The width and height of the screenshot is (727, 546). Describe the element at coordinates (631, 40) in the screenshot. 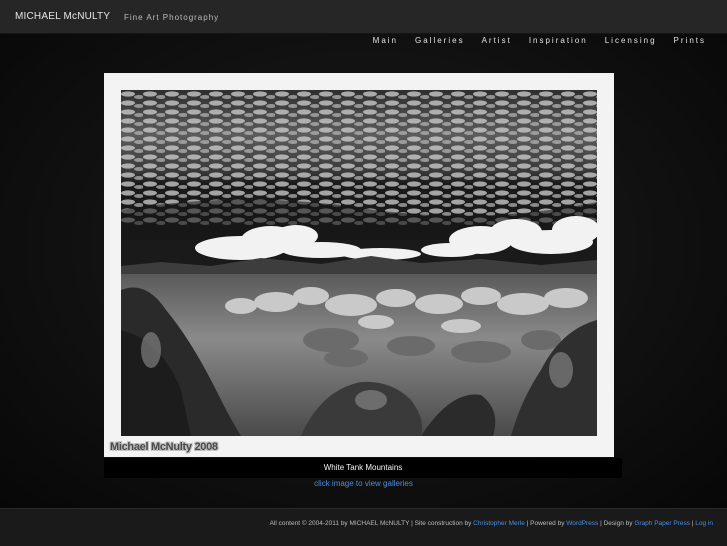

I see `nav-item-licensing: Licensing` at that location.